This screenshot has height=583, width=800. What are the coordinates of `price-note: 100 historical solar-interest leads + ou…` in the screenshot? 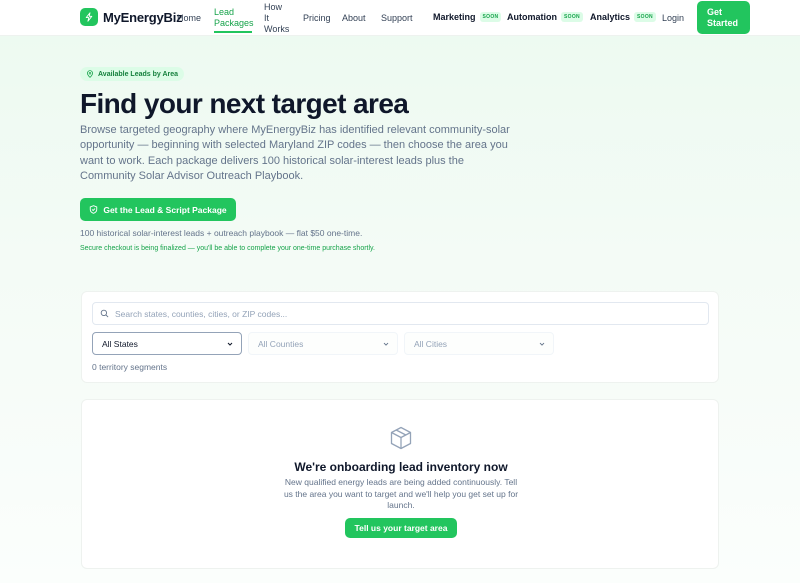 It's located at (221, 233).